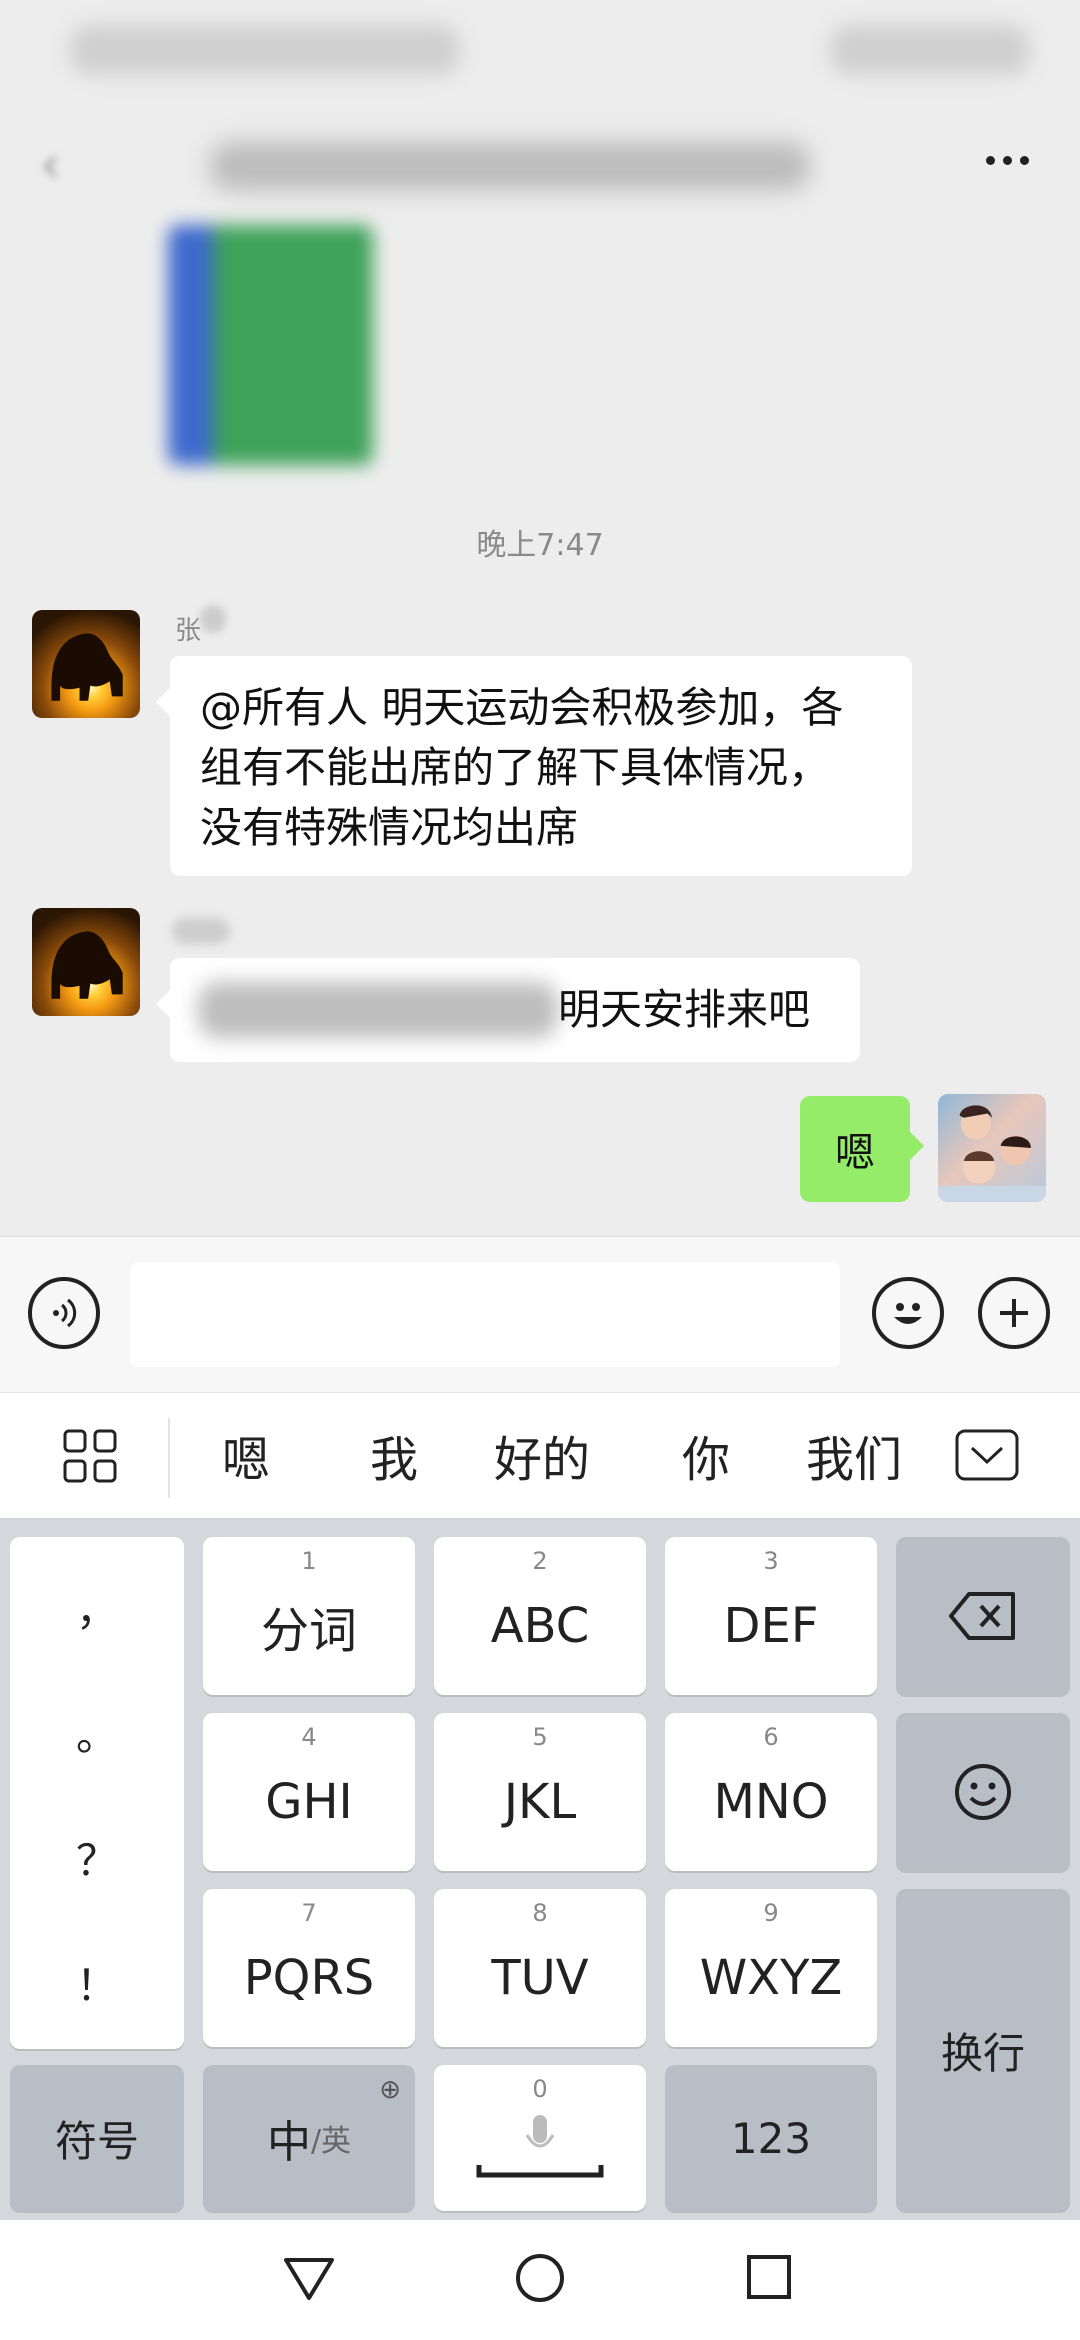  Describe the element at coordinates (309, 2138) in the screenshot. I see `language-toggle-key: 中/英 ⊕` at that location.